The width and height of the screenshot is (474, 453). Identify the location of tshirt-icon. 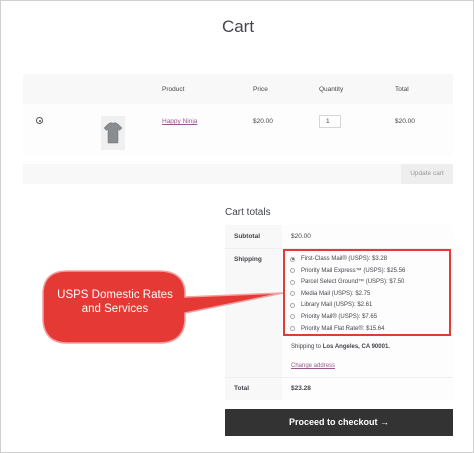
(113, 133).